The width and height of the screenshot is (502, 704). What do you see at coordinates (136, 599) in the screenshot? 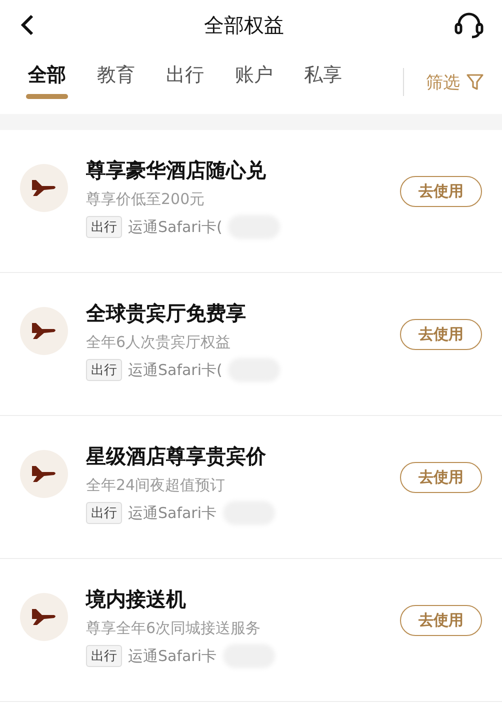
I see `benefit-title: 境内接送机` at bounding box center [136, 599].